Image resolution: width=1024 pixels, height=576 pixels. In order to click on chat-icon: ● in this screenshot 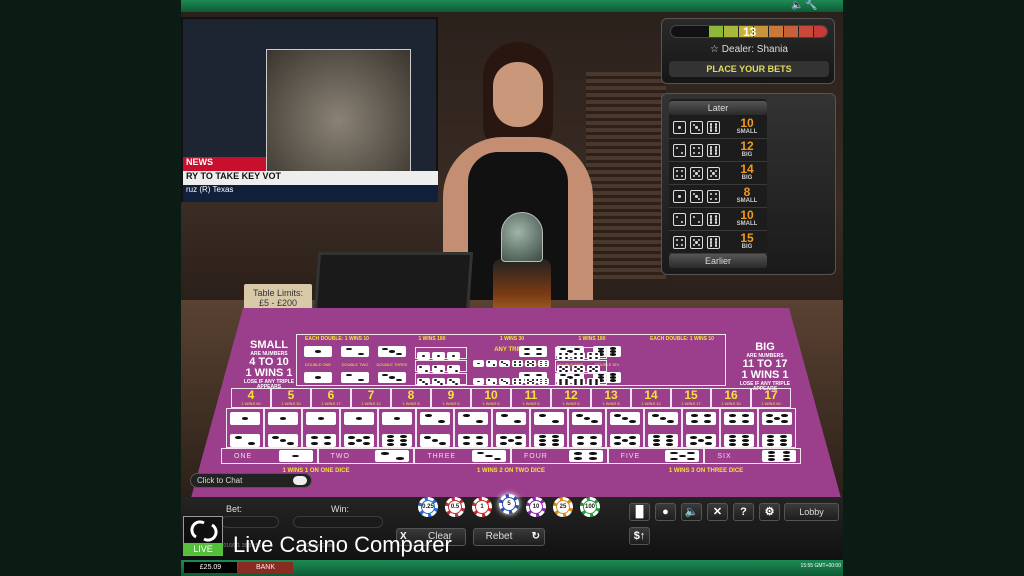, I will do `click(665, 512)`.